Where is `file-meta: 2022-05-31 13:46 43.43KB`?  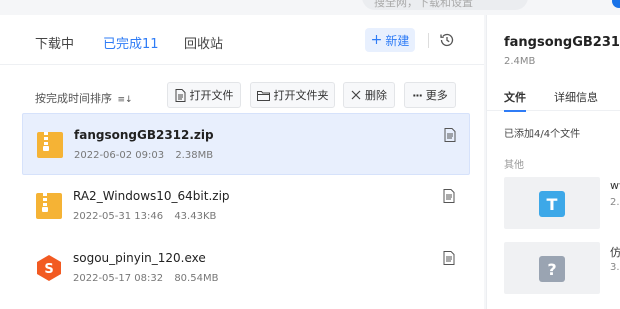 file-meta: 2022-05-31 13:46 43.43KB is located at coordinates (144, 216).